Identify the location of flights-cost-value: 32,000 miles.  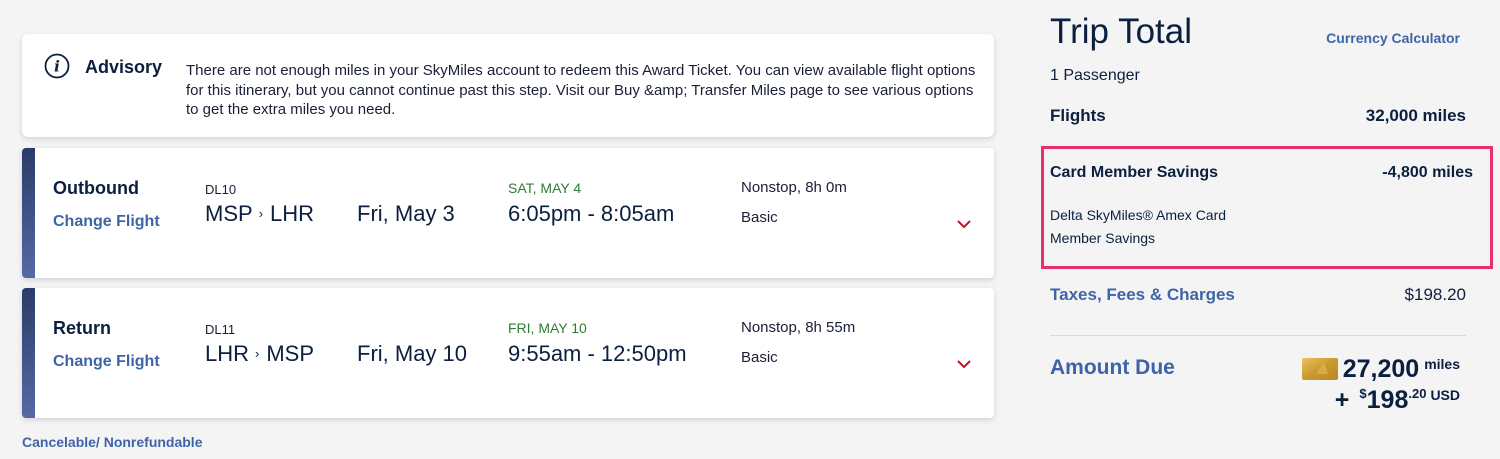
(1415, 115).